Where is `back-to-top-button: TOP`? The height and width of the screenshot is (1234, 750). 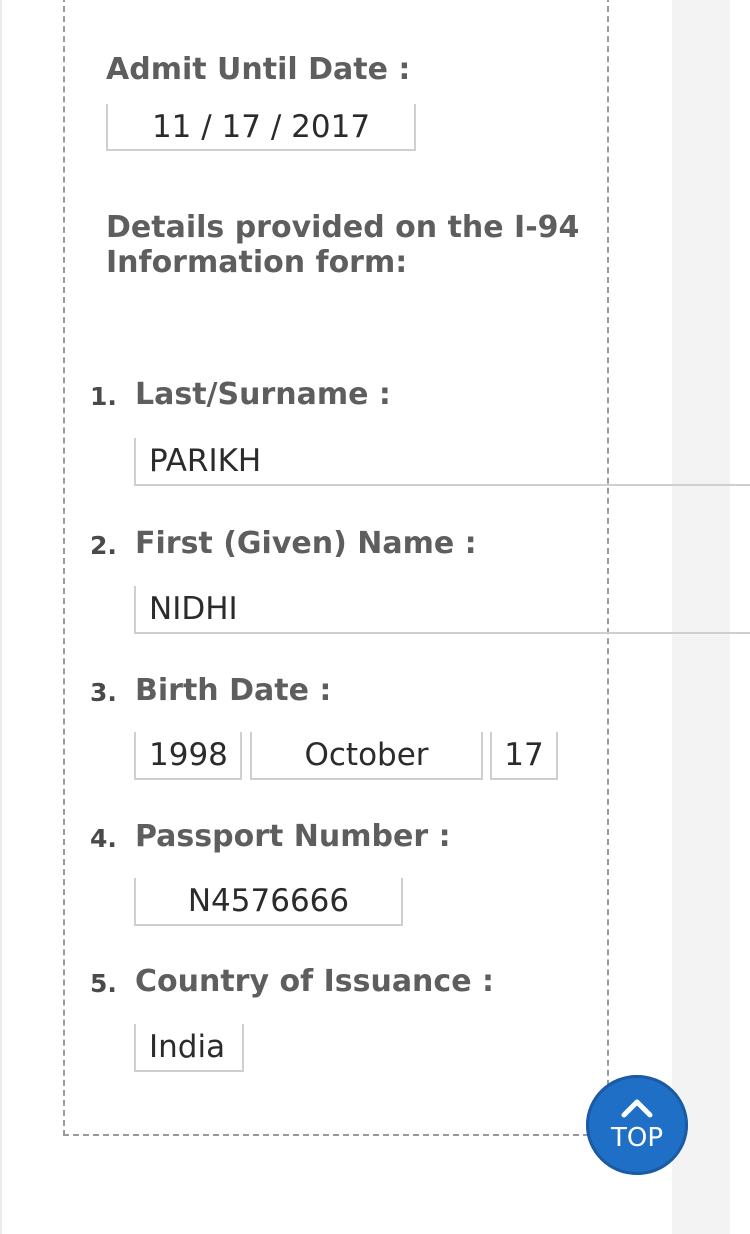
back-to-top-button: TOP is located at coordinates (637, 1125).